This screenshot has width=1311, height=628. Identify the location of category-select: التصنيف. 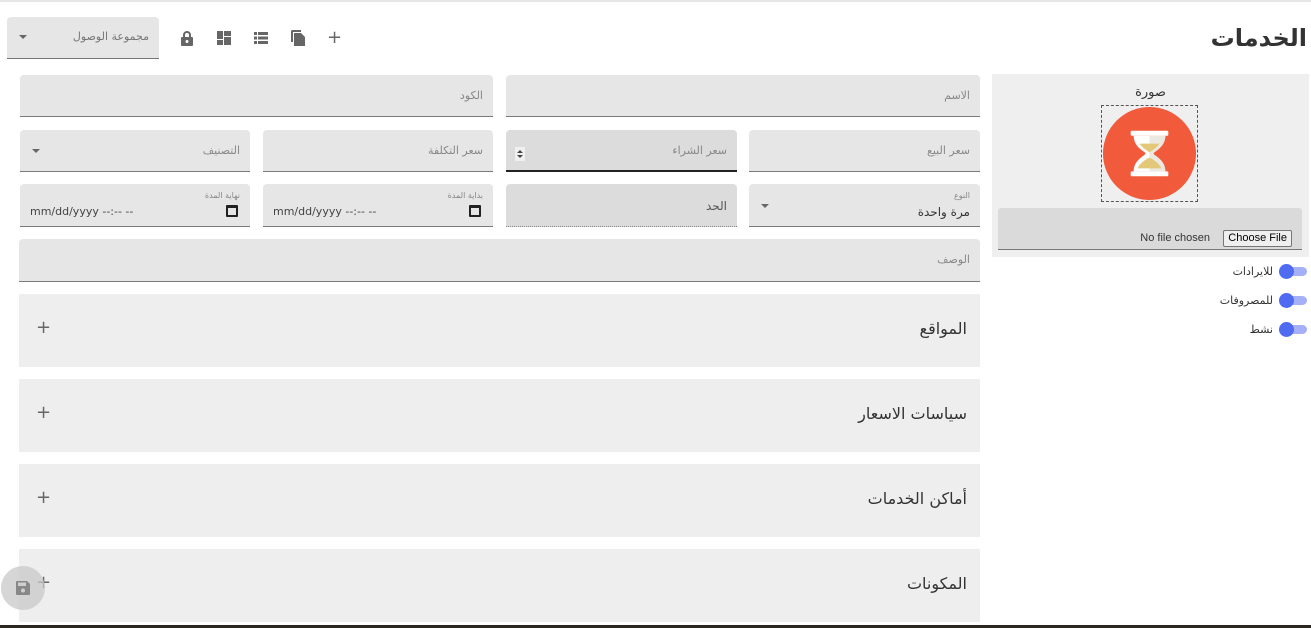
(135, 151).